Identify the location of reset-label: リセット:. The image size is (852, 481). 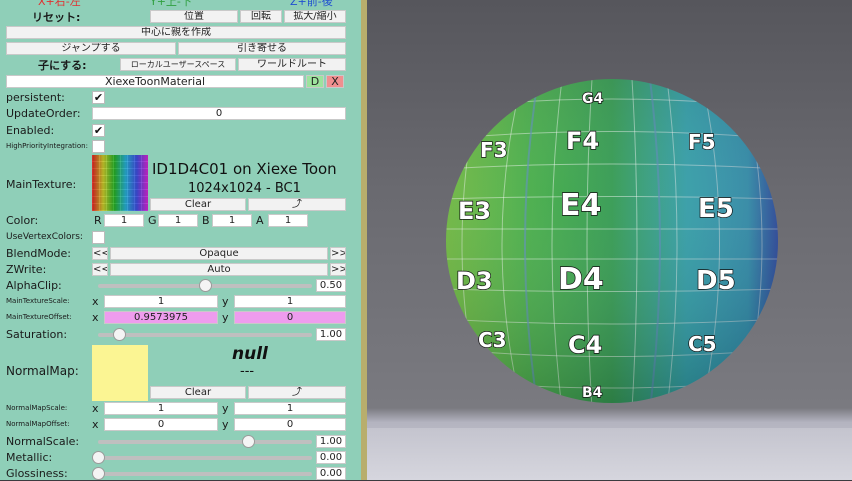
(56, 17).